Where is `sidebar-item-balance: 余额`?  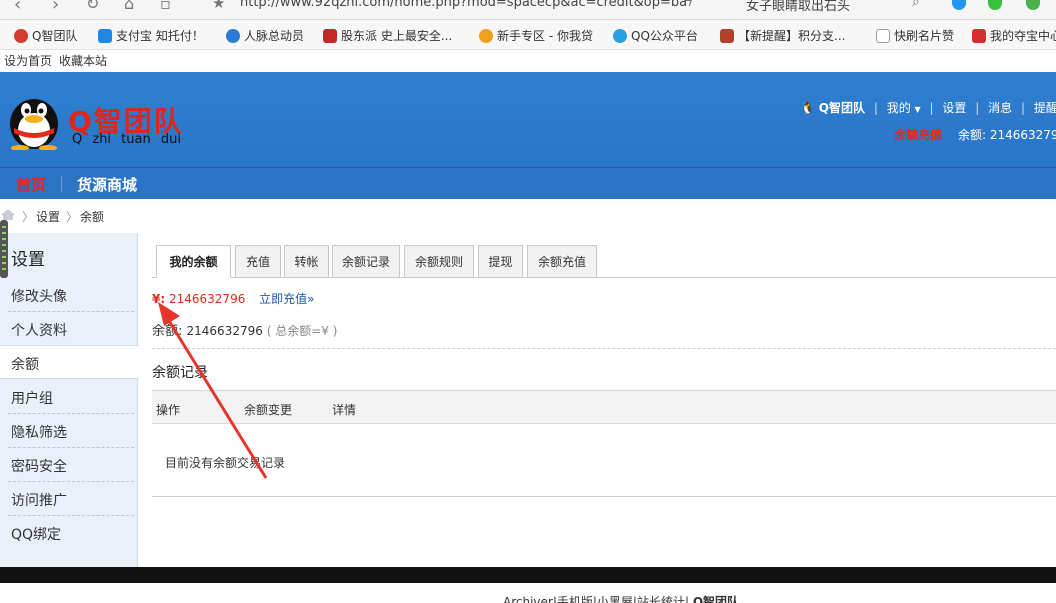
sidebar-item-balance: 余额 is located at coordinates (69, 362).